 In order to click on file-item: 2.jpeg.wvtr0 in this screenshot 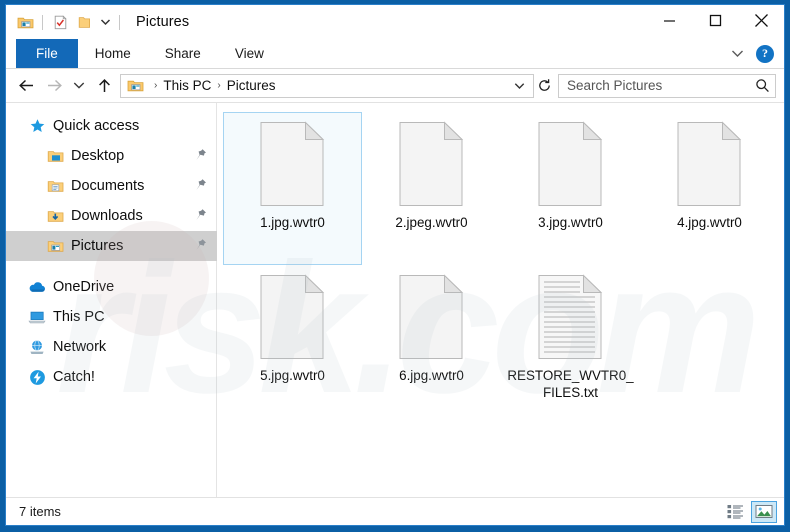, I will do `click(431, 188)`.